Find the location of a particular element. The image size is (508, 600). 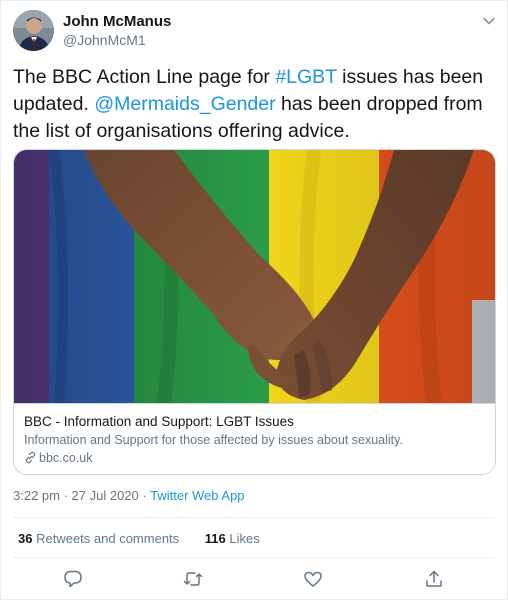

tweet-time: 3:22 pm is located at coordinates (36, 495).